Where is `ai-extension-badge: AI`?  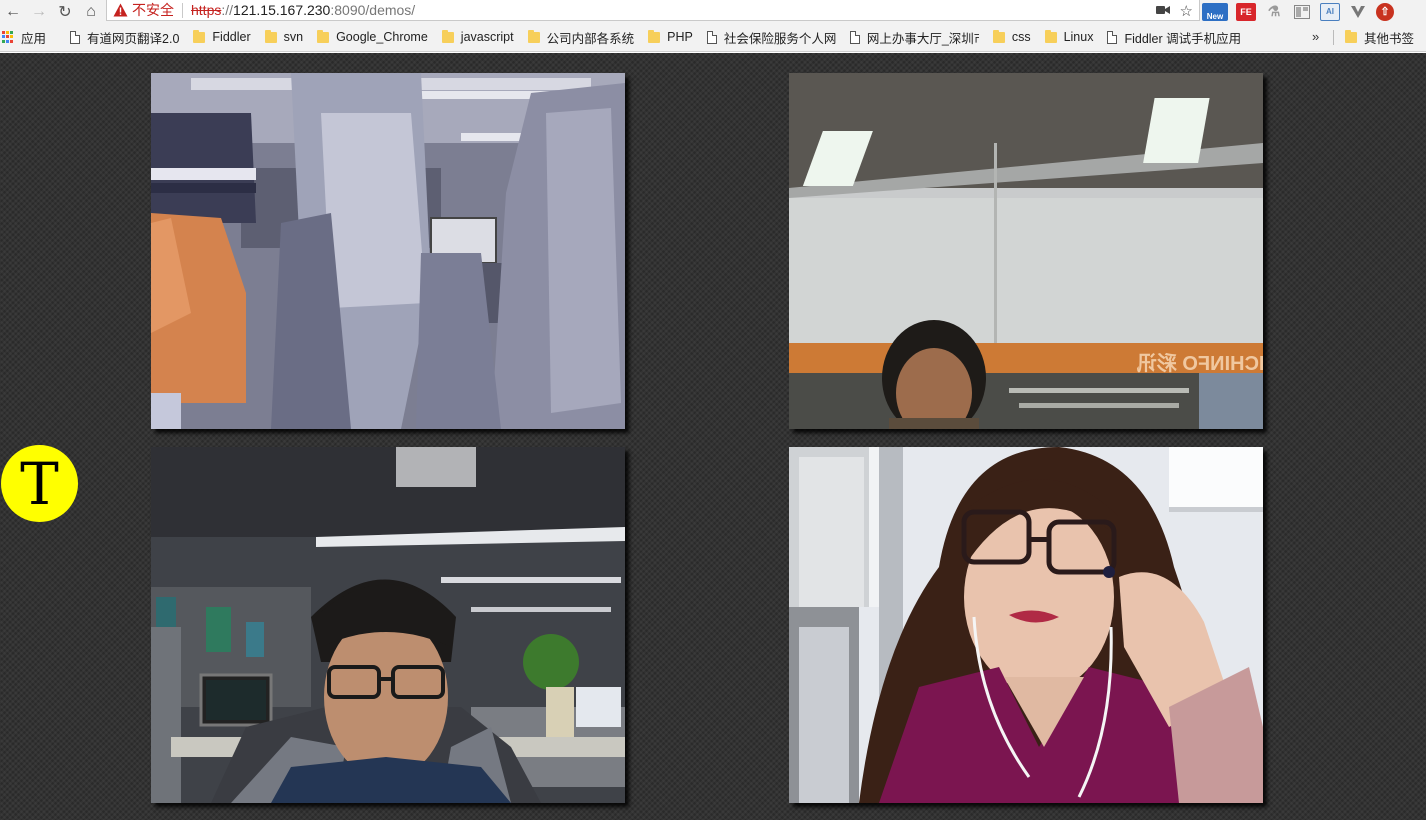
ai-extension-badge: AI is located at coordinates (1330, 11).